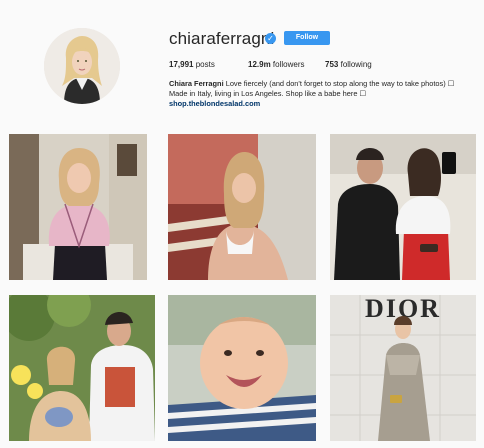  Describe the element at coordinates (356, 64) in the screenshot. I see `following-label: following` at that location.